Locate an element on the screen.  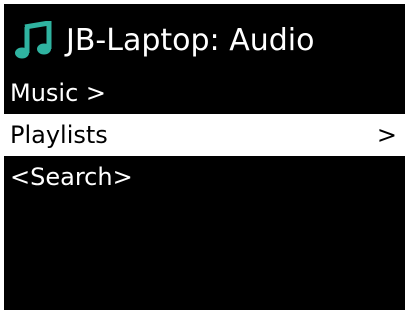
menu-item-playlists: Playlists > is located at coordinates (204, 135).